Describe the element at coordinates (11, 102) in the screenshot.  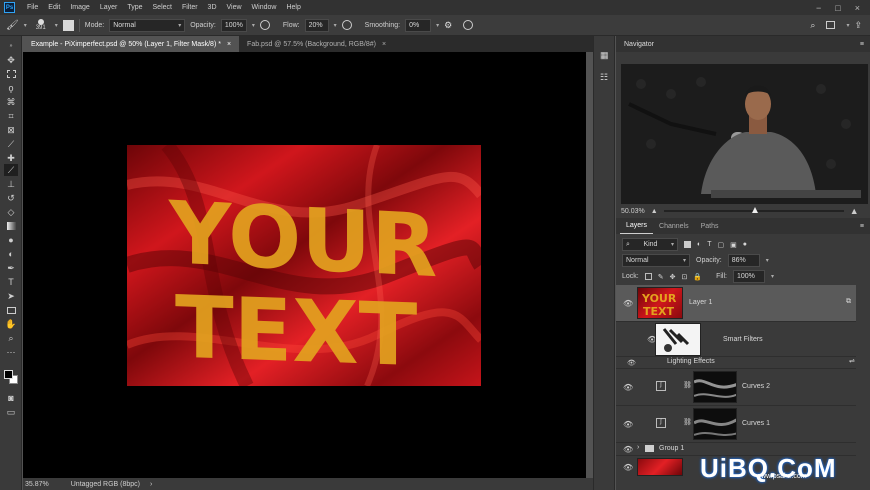
I see `quick-select-tool-icon: ⌘` at that location.